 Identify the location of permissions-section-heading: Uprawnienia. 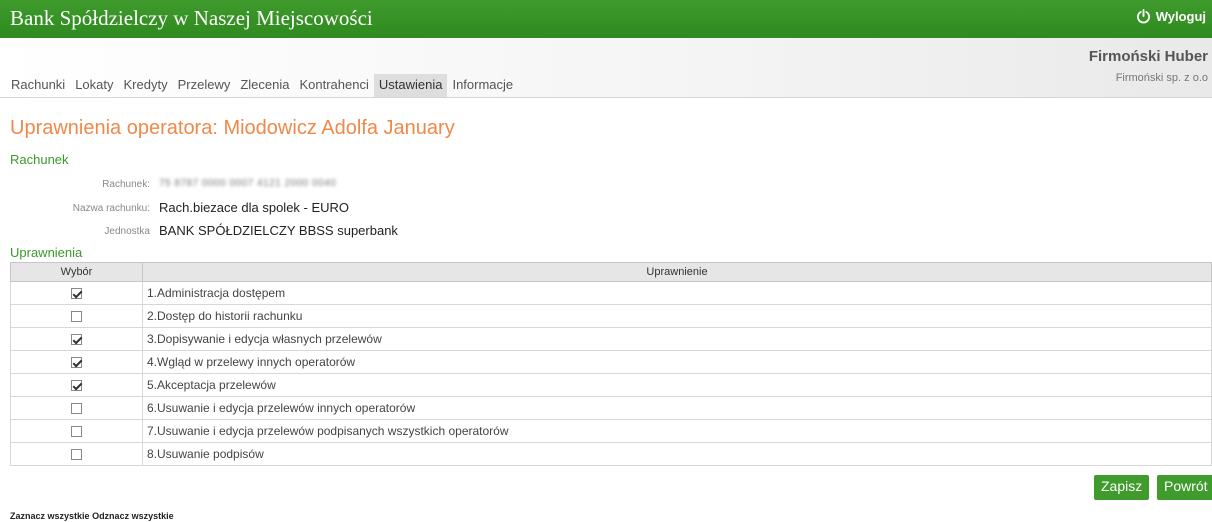
(46, 252).